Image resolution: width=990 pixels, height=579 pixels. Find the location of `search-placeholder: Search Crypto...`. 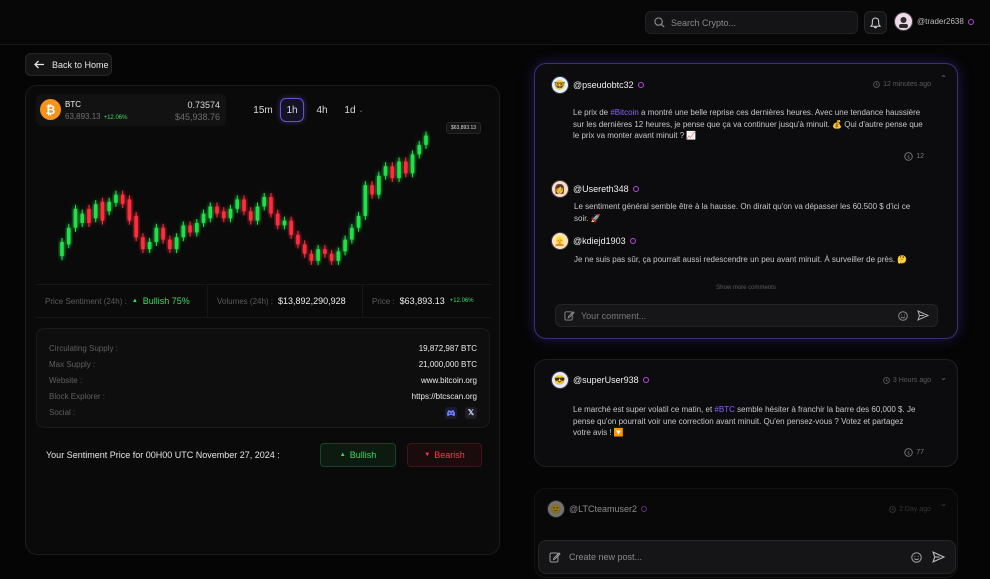

search-placeholder: Search Crypto... is located at coordinates (704, 22).